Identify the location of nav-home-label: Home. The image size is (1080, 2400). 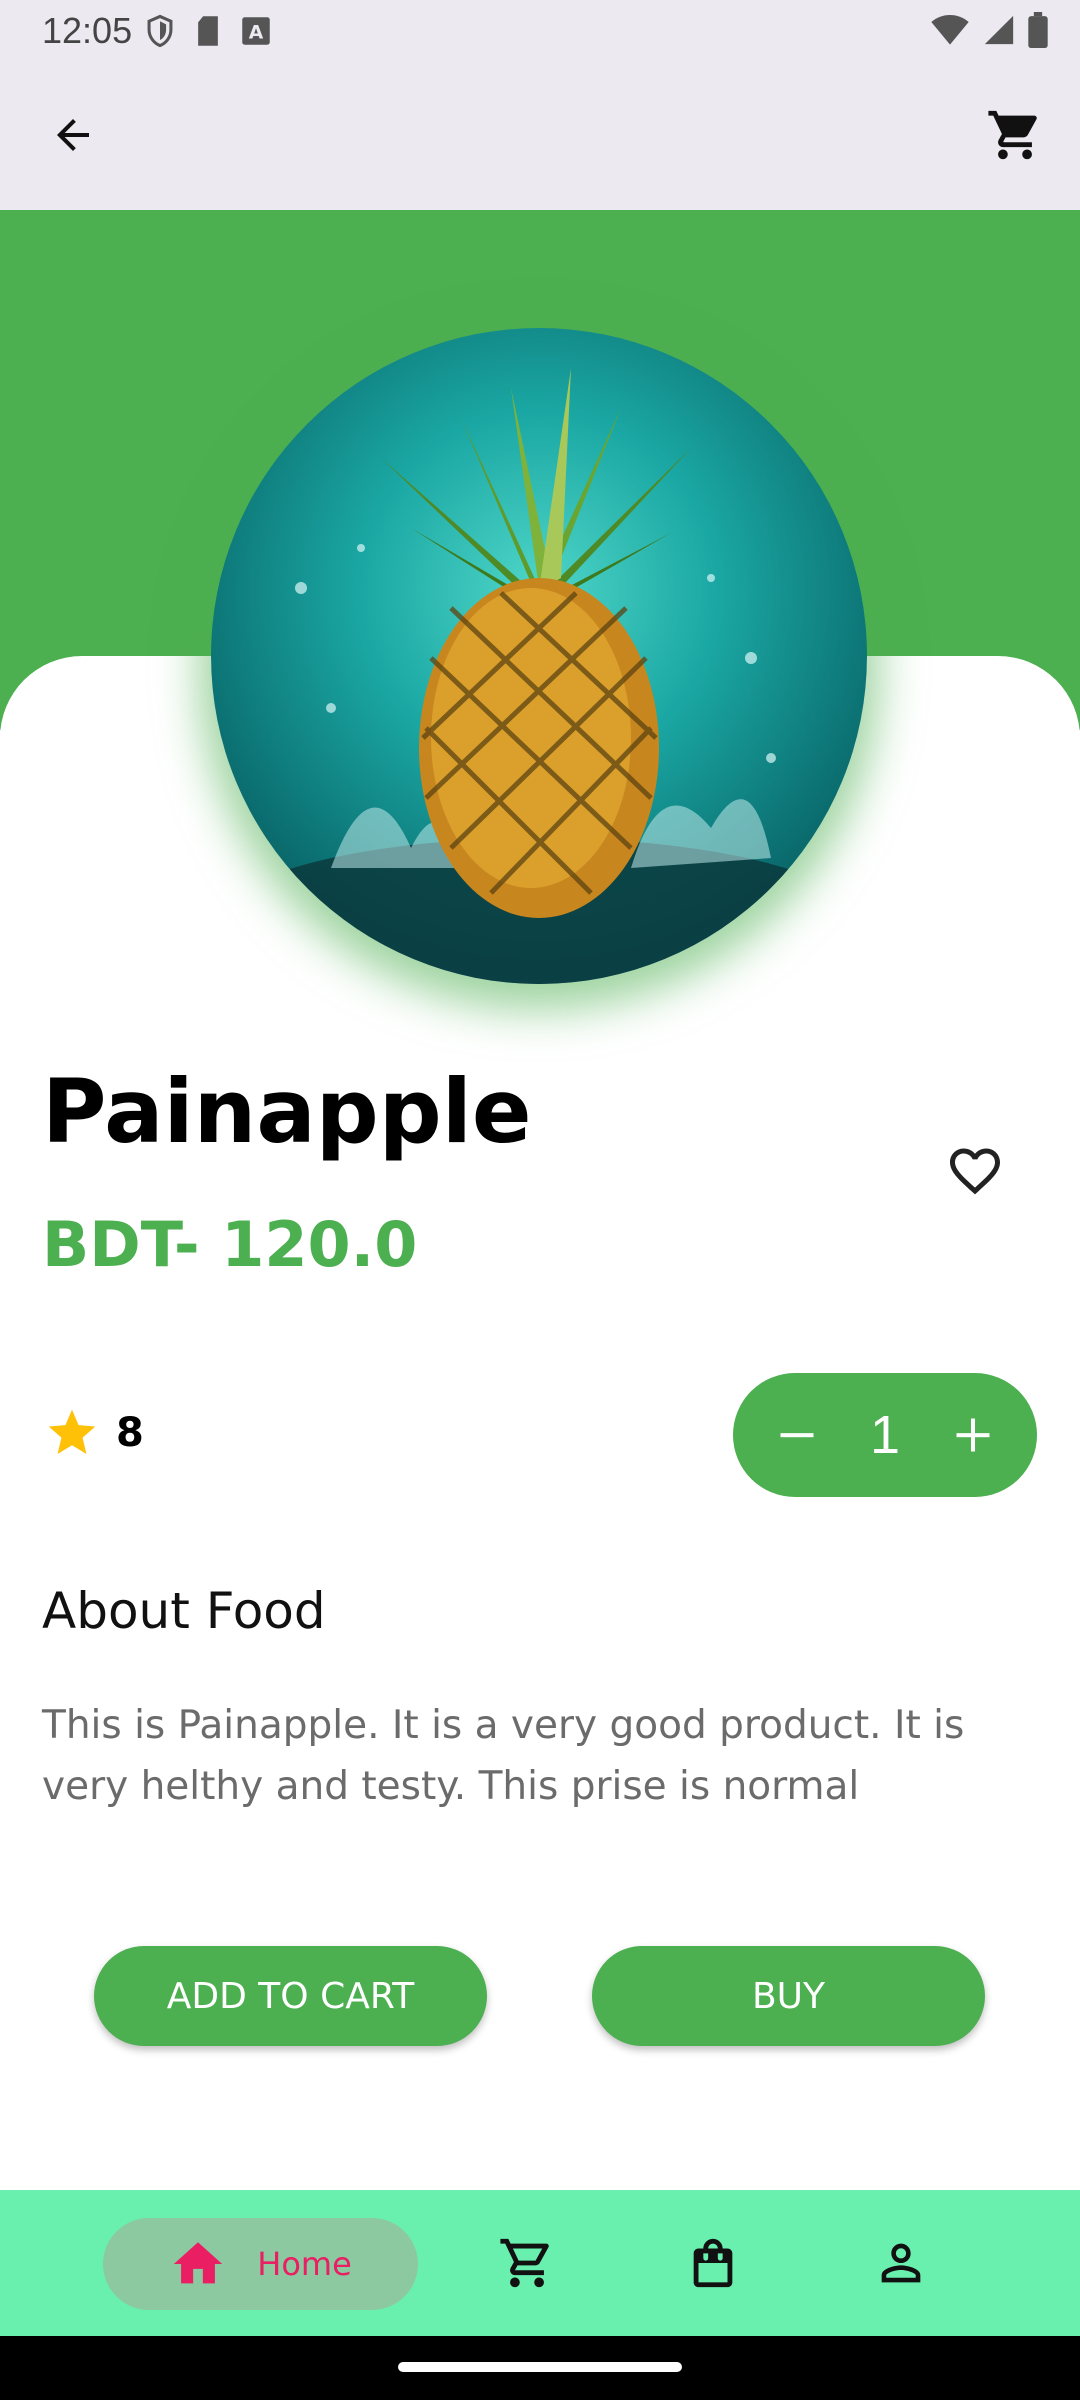
(304, 2264).